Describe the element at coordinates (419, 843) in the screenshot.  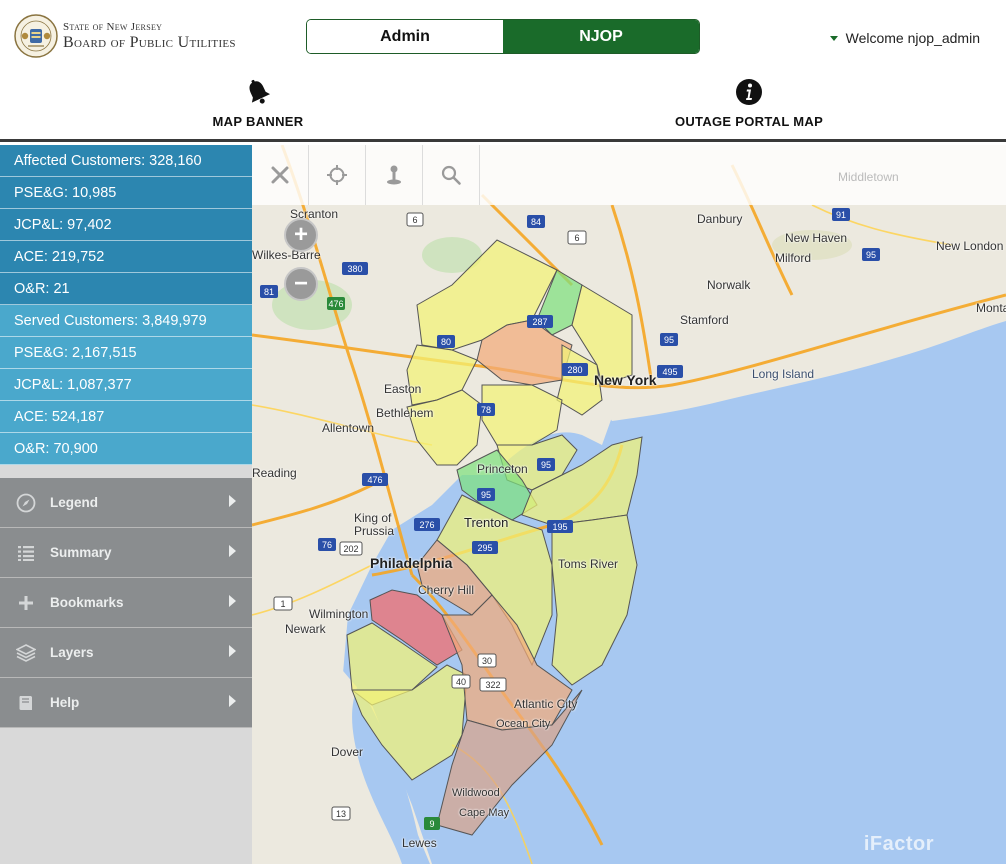
I see `label-lewes: Lewes` at that location.